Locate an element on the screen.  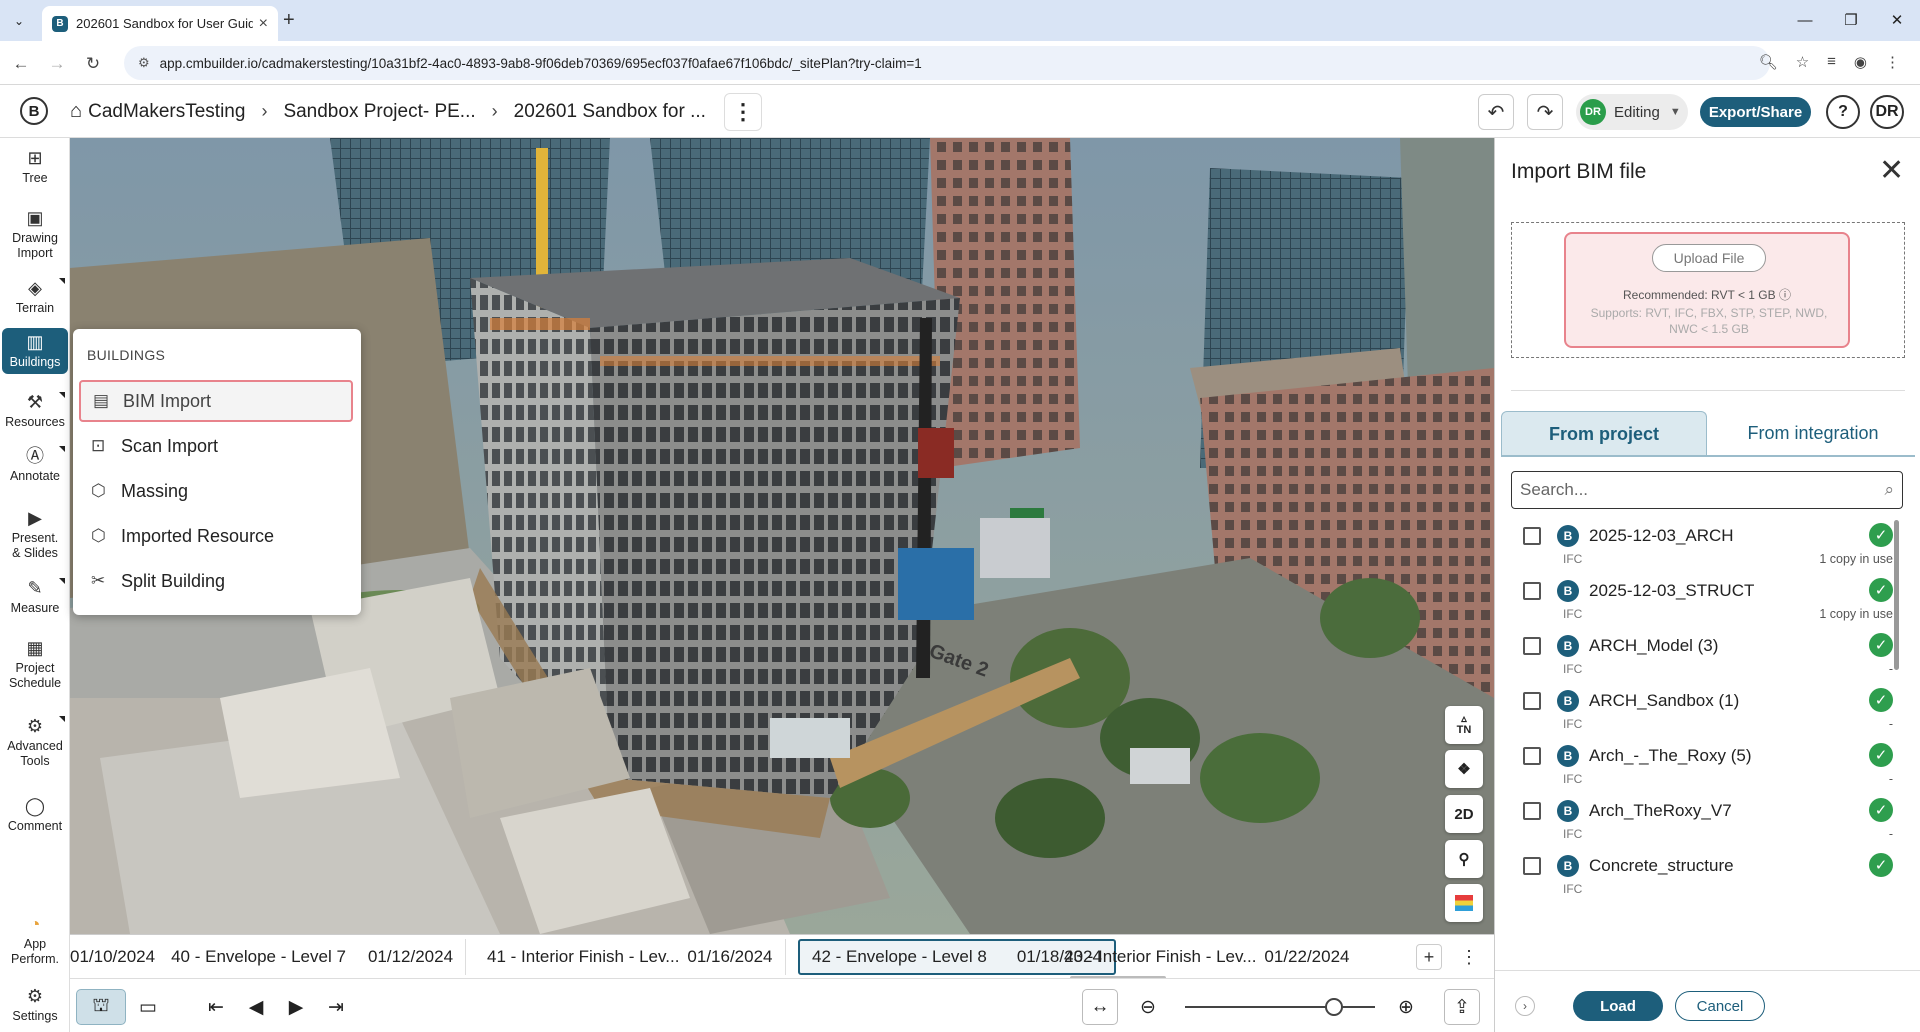
zoom-out-icon: ⊖ is located at coordinates (1148, 1007).